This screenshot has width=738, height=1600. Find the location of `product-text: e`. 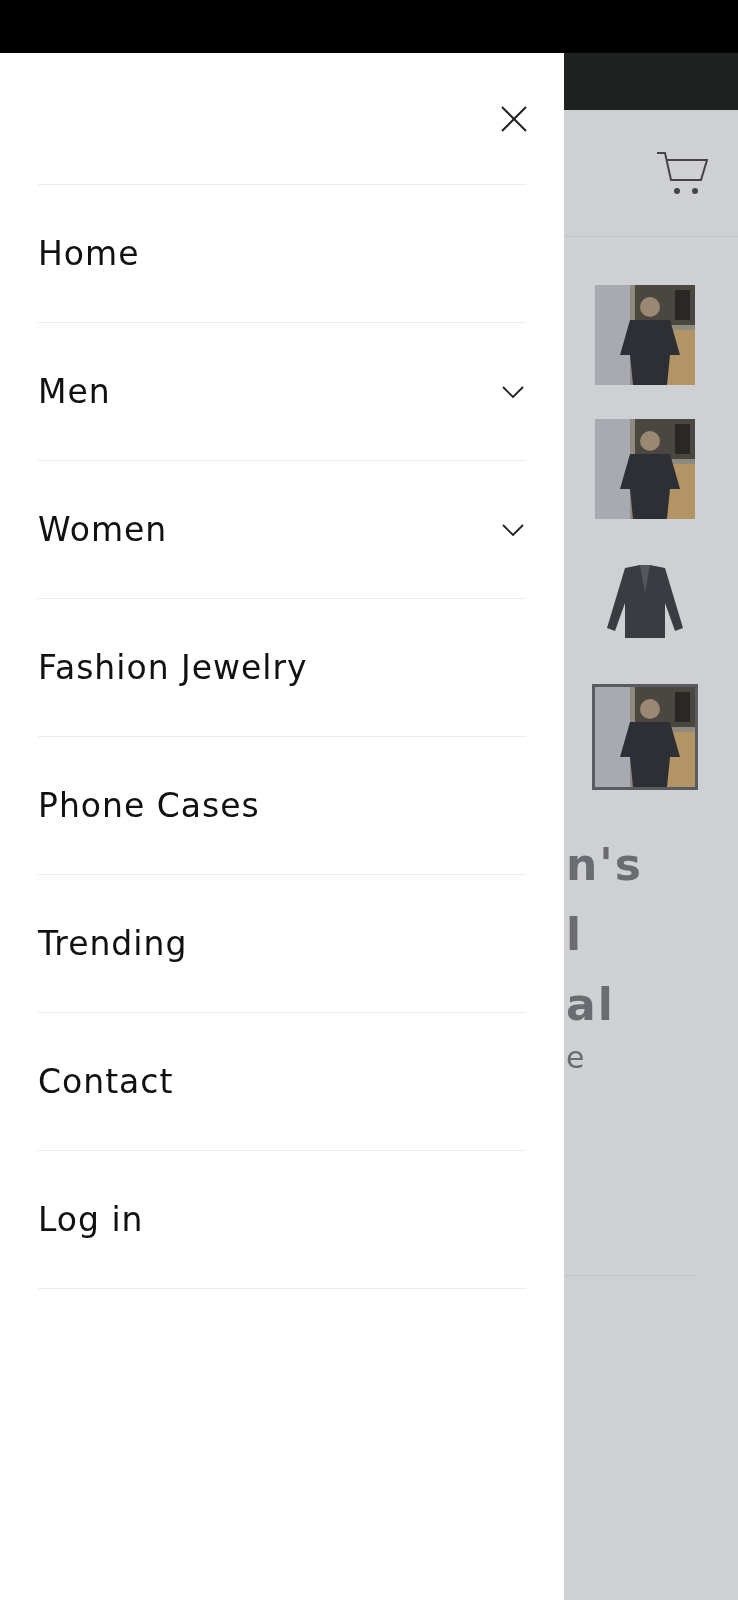

product-text: e is located at coordinates (575, 1057).